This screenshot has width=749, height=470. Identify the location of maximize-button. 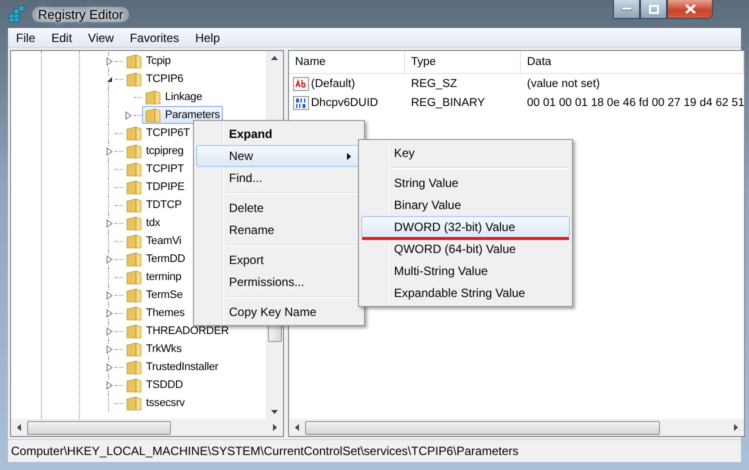
(653, 9).